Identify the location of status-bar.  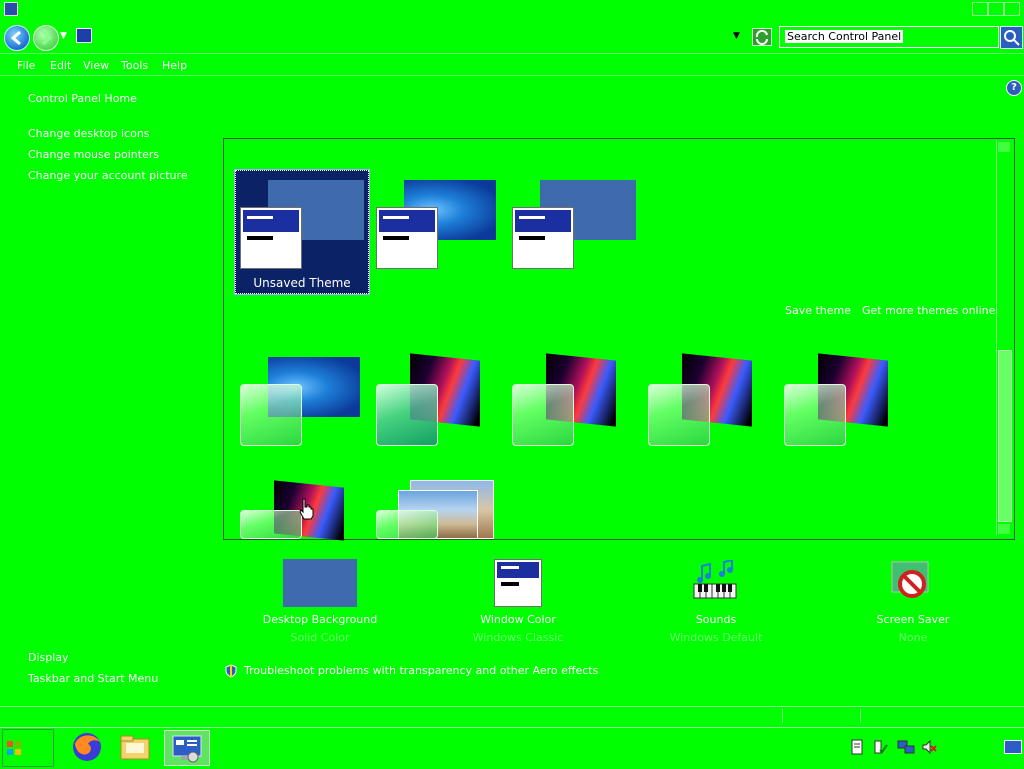
(512, 715).